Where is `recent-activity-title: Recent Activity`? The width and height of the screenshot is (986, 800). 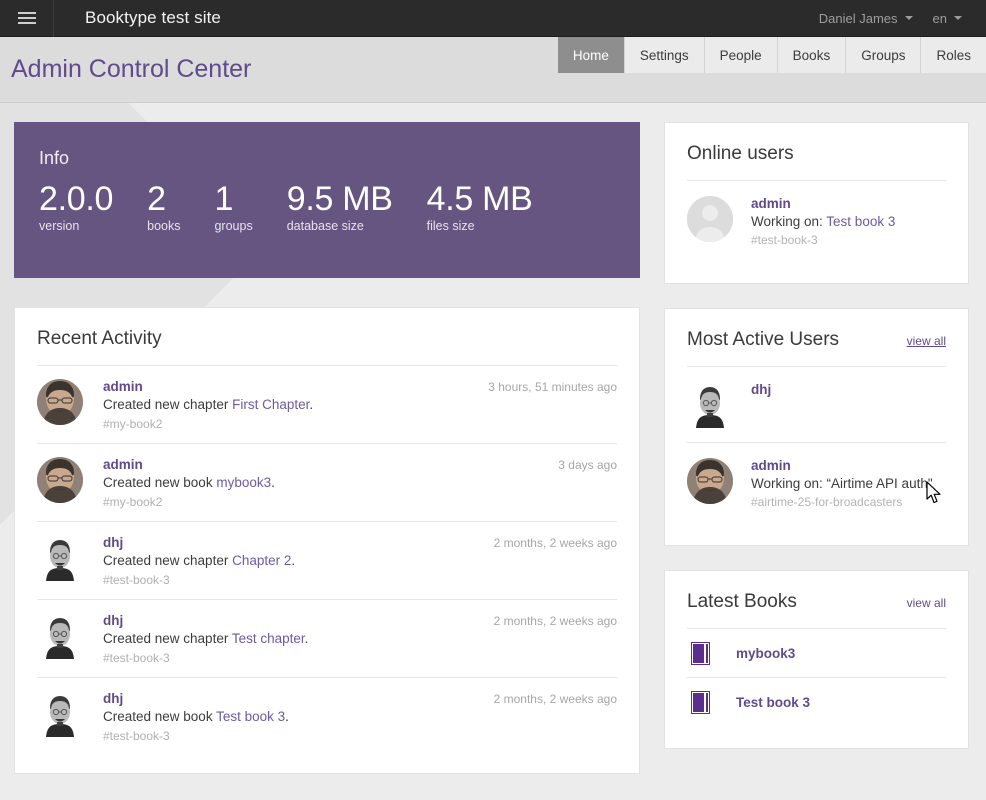
recent-activity-title: Recent Activity is located at coordinates (99, 338).